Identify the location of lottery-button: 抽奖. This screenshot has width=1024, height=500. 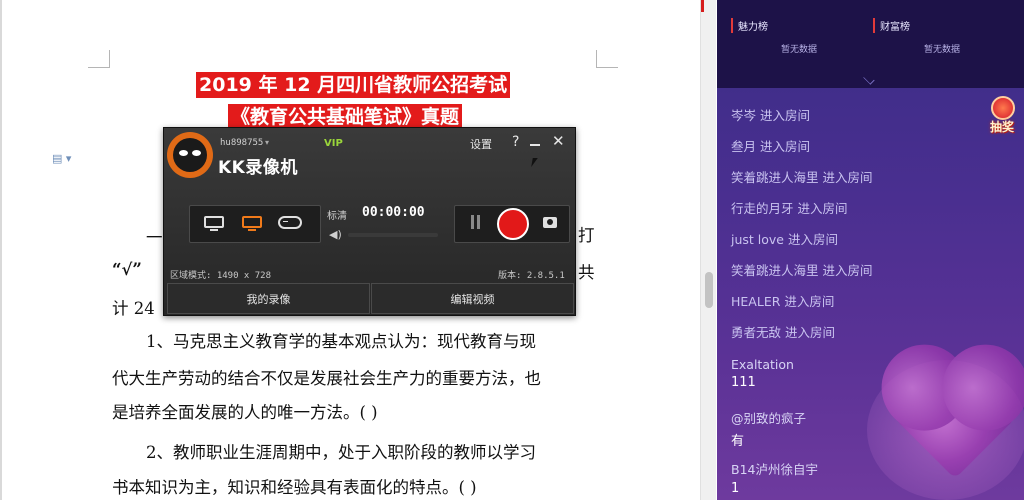
(1002, 119).